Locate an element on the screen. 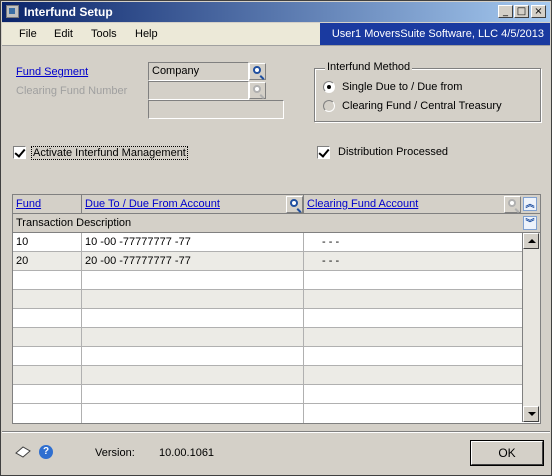 This screenshot has width=552, height=476. fund-segment-lookup-button is located at coordinates (257, 71).